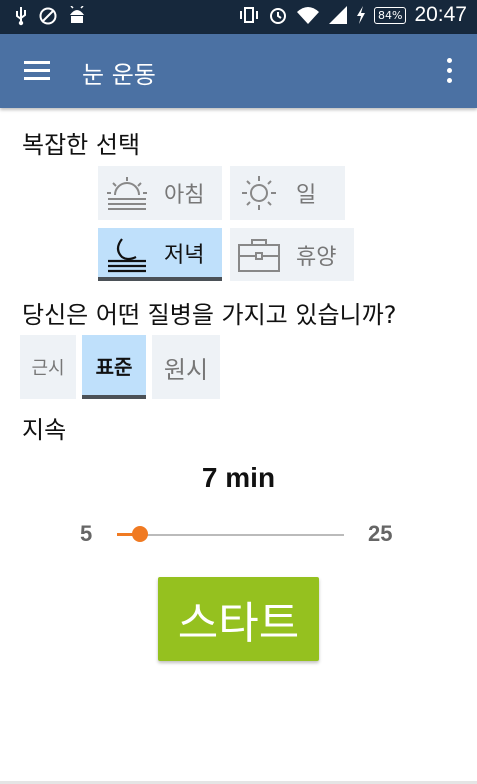  Describe the element at coordinates (184, 195) in the screenshot. I see `choice-morning-label: 아침` at that location.